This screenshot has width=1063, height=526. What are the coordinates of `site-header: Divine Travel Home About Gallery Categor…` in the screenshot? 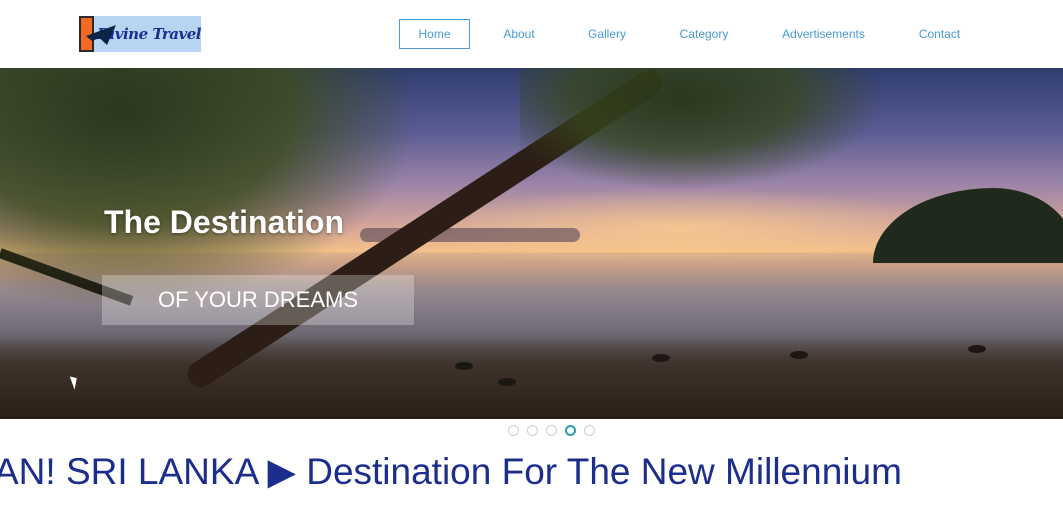 It's located at (531, 34).